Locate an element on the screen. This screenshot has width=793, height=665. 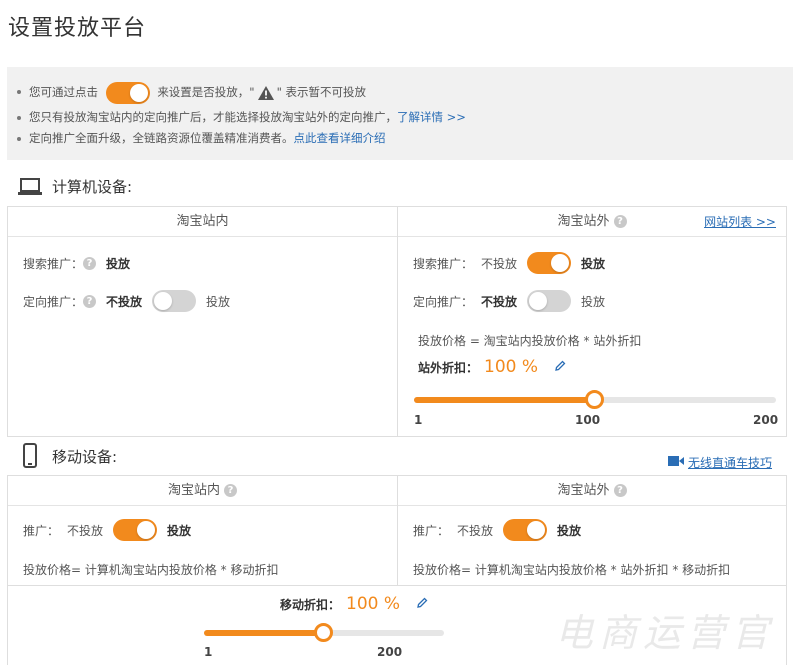
notice-text: 定向推广全面升级，全链路资源位覆盖精准消费者。 is located at coordinates (161, 138).